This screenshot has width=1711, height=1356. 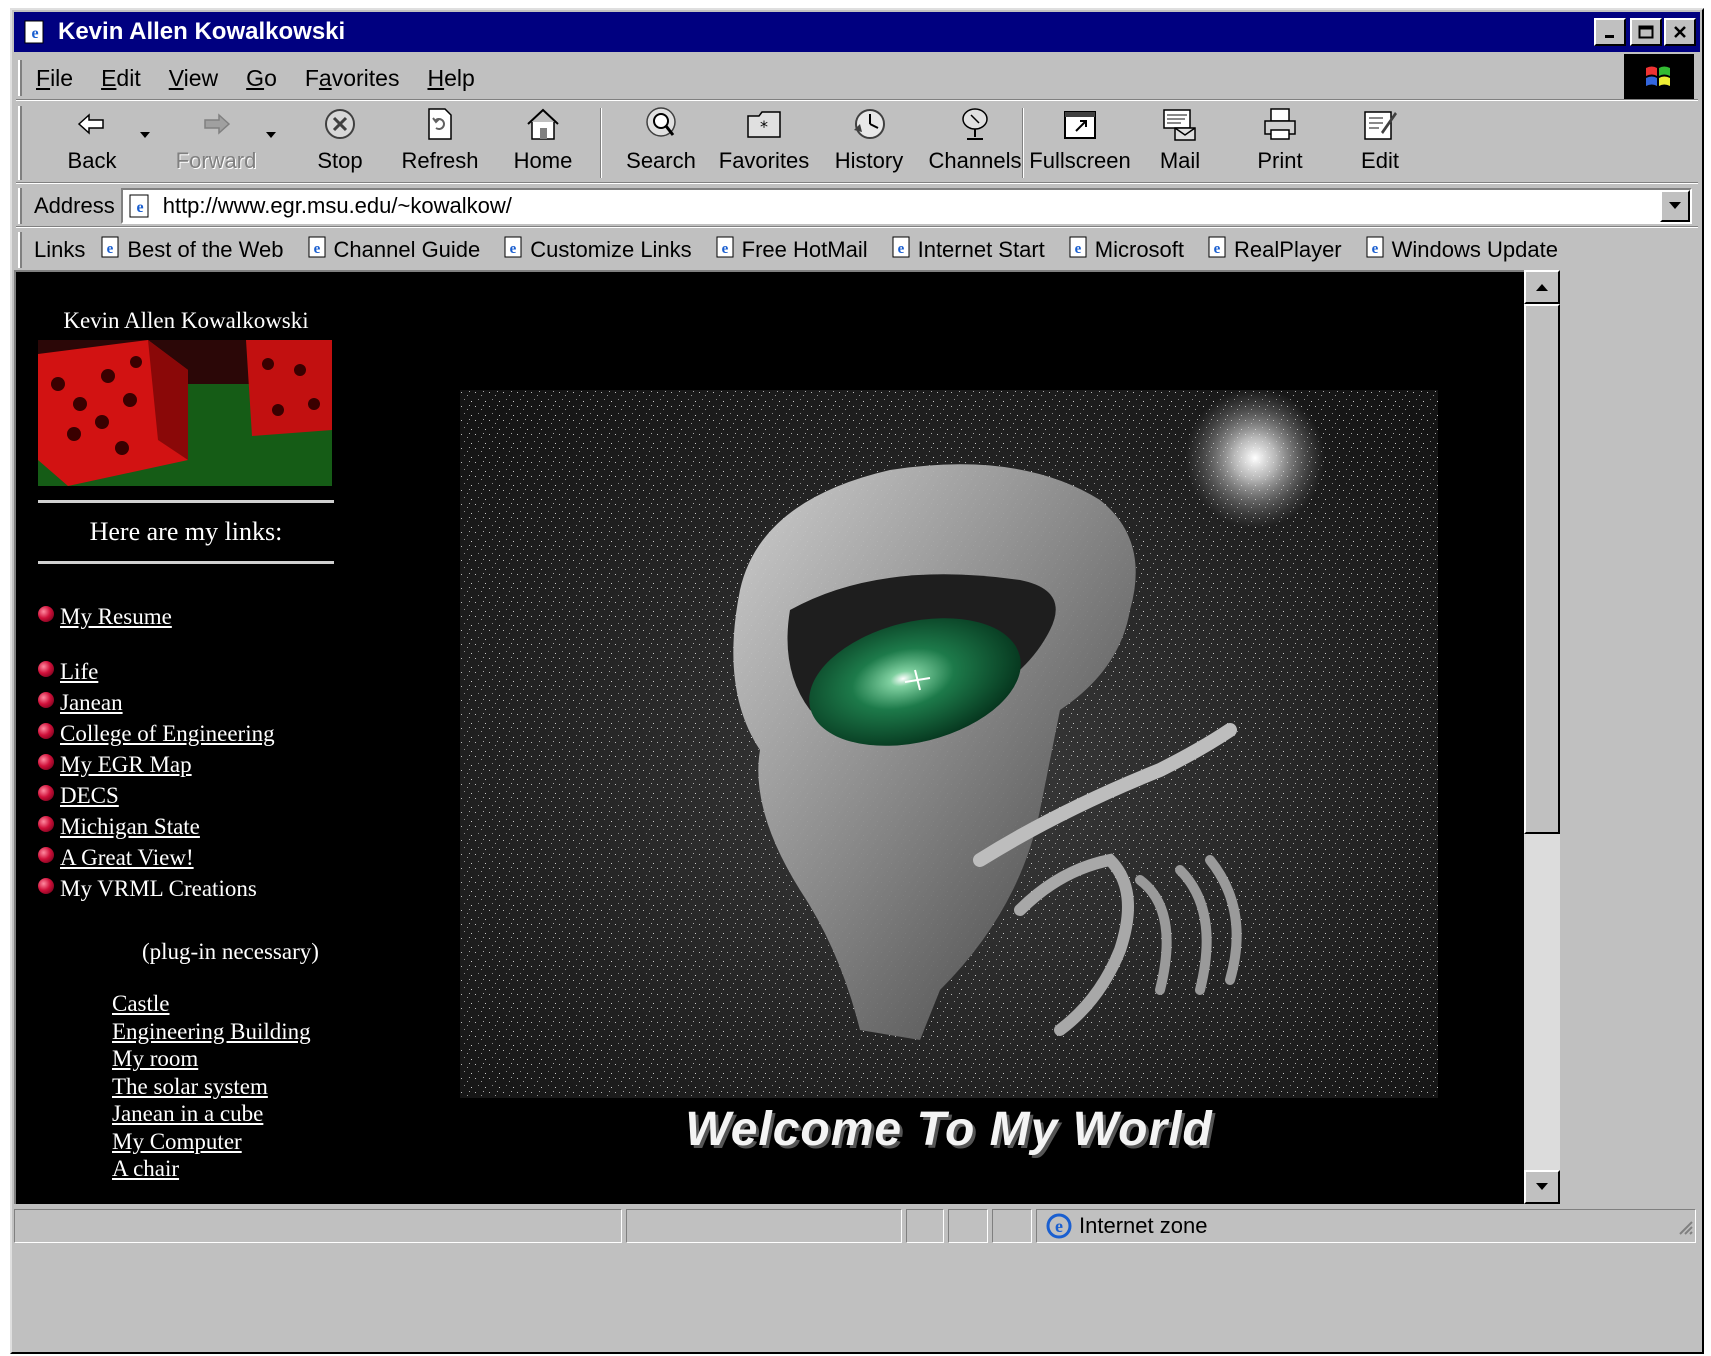 What do you see at coordinates (205, 249) in the screenshot?
I see `link-label: Best of the Web` at bounding box center [205, 249].